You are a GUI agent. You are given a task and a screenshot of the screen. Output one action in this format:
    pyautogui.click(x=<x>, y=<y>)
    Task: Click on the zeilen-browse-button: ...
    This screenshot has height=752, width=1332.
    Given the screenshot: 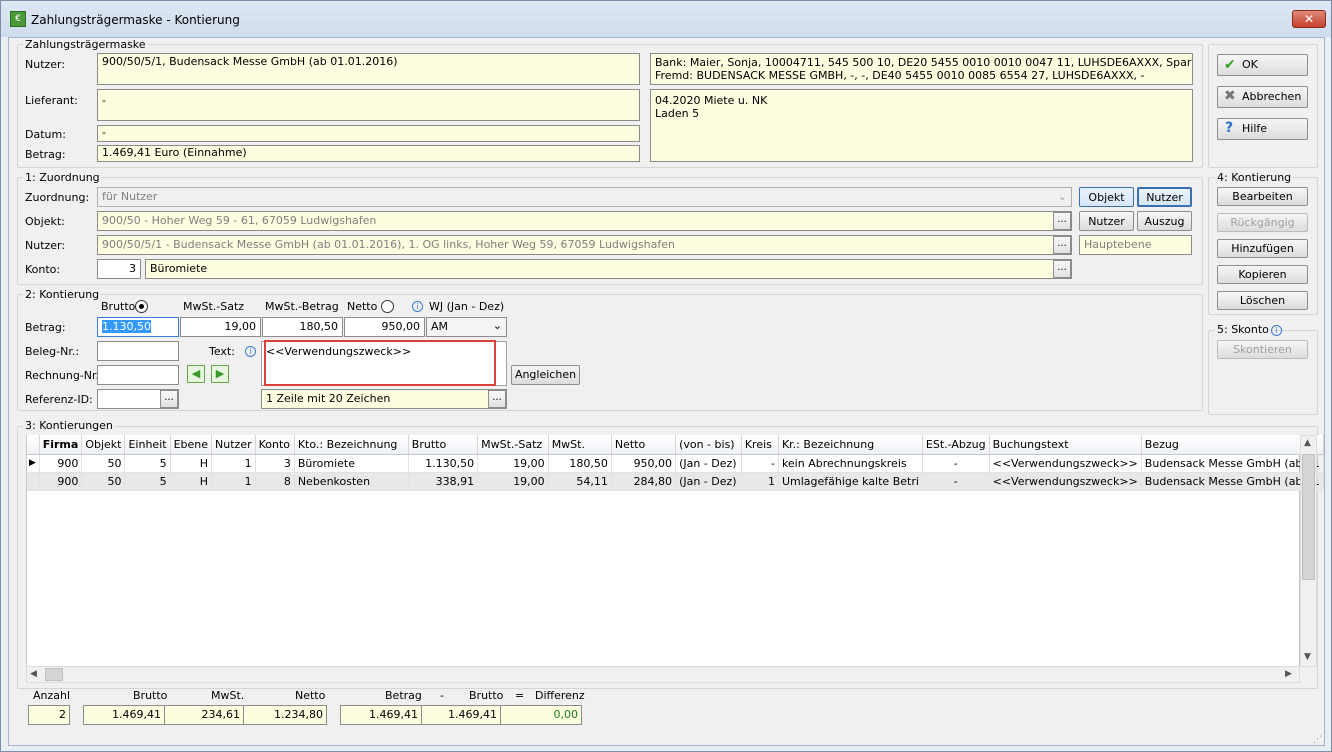 What is the action you would take?
    pyautogui.click(x=497, y=399)
    